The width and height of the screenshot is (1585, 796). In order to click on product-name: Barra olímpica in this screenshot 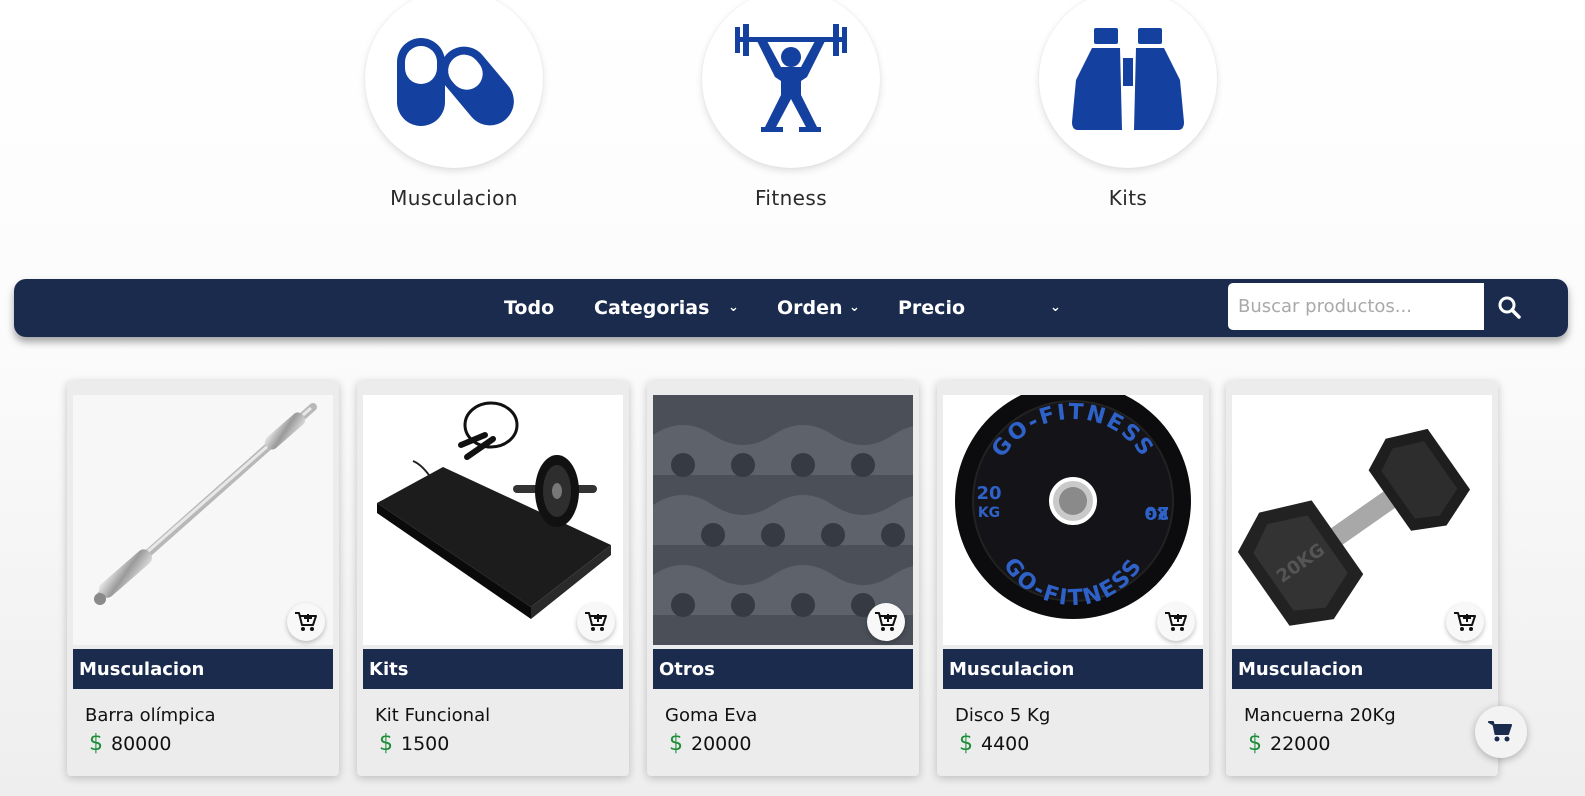, I will do `click(150, 715)`.